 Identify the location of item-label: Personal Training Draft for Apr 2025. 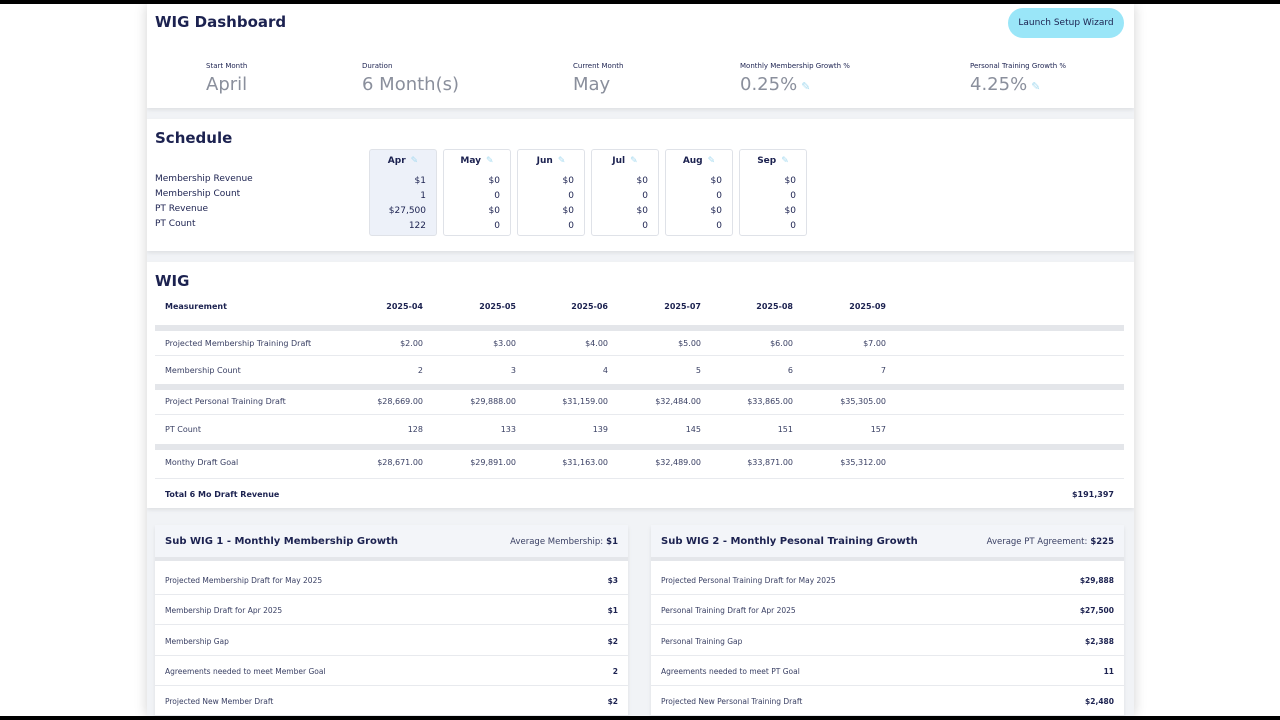
(728, 610).